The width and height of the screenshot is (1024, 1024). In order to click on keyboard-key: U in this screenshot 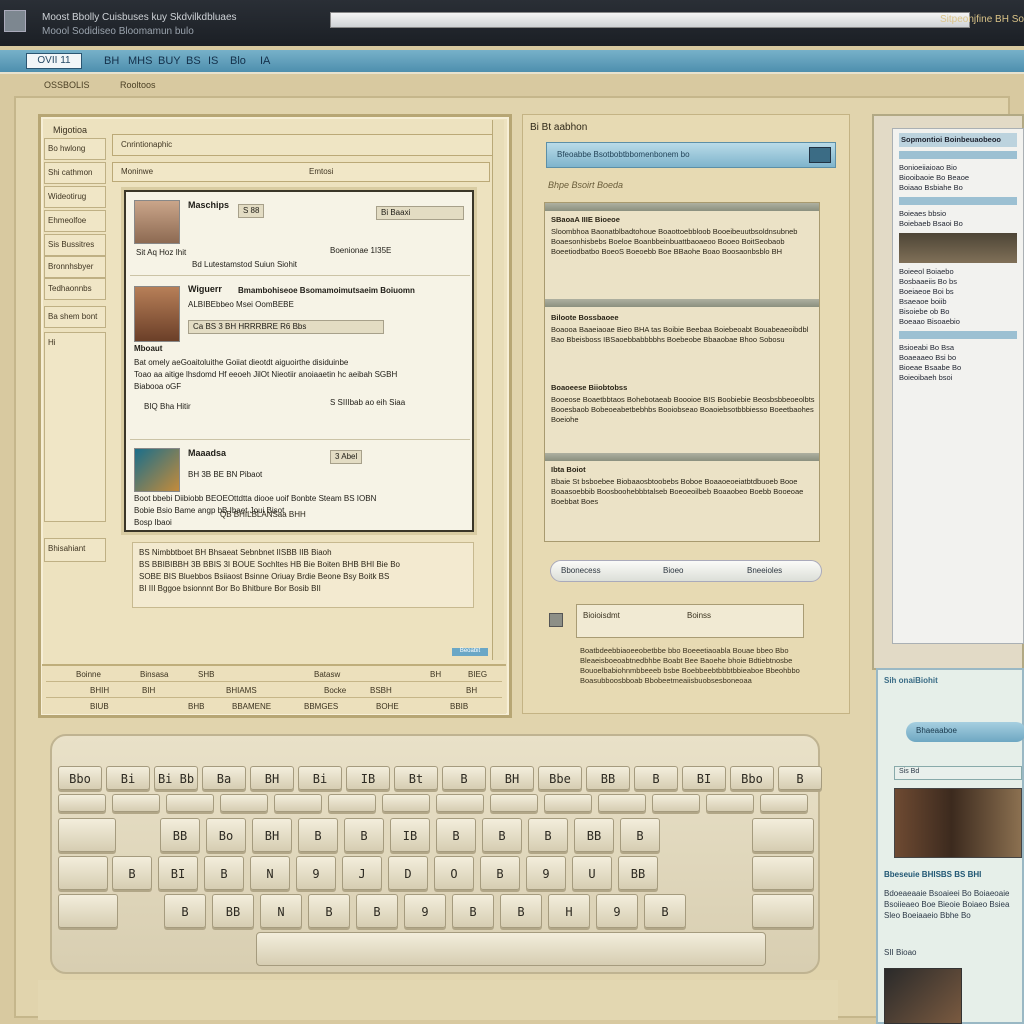, I will do `click(592, 873)`.